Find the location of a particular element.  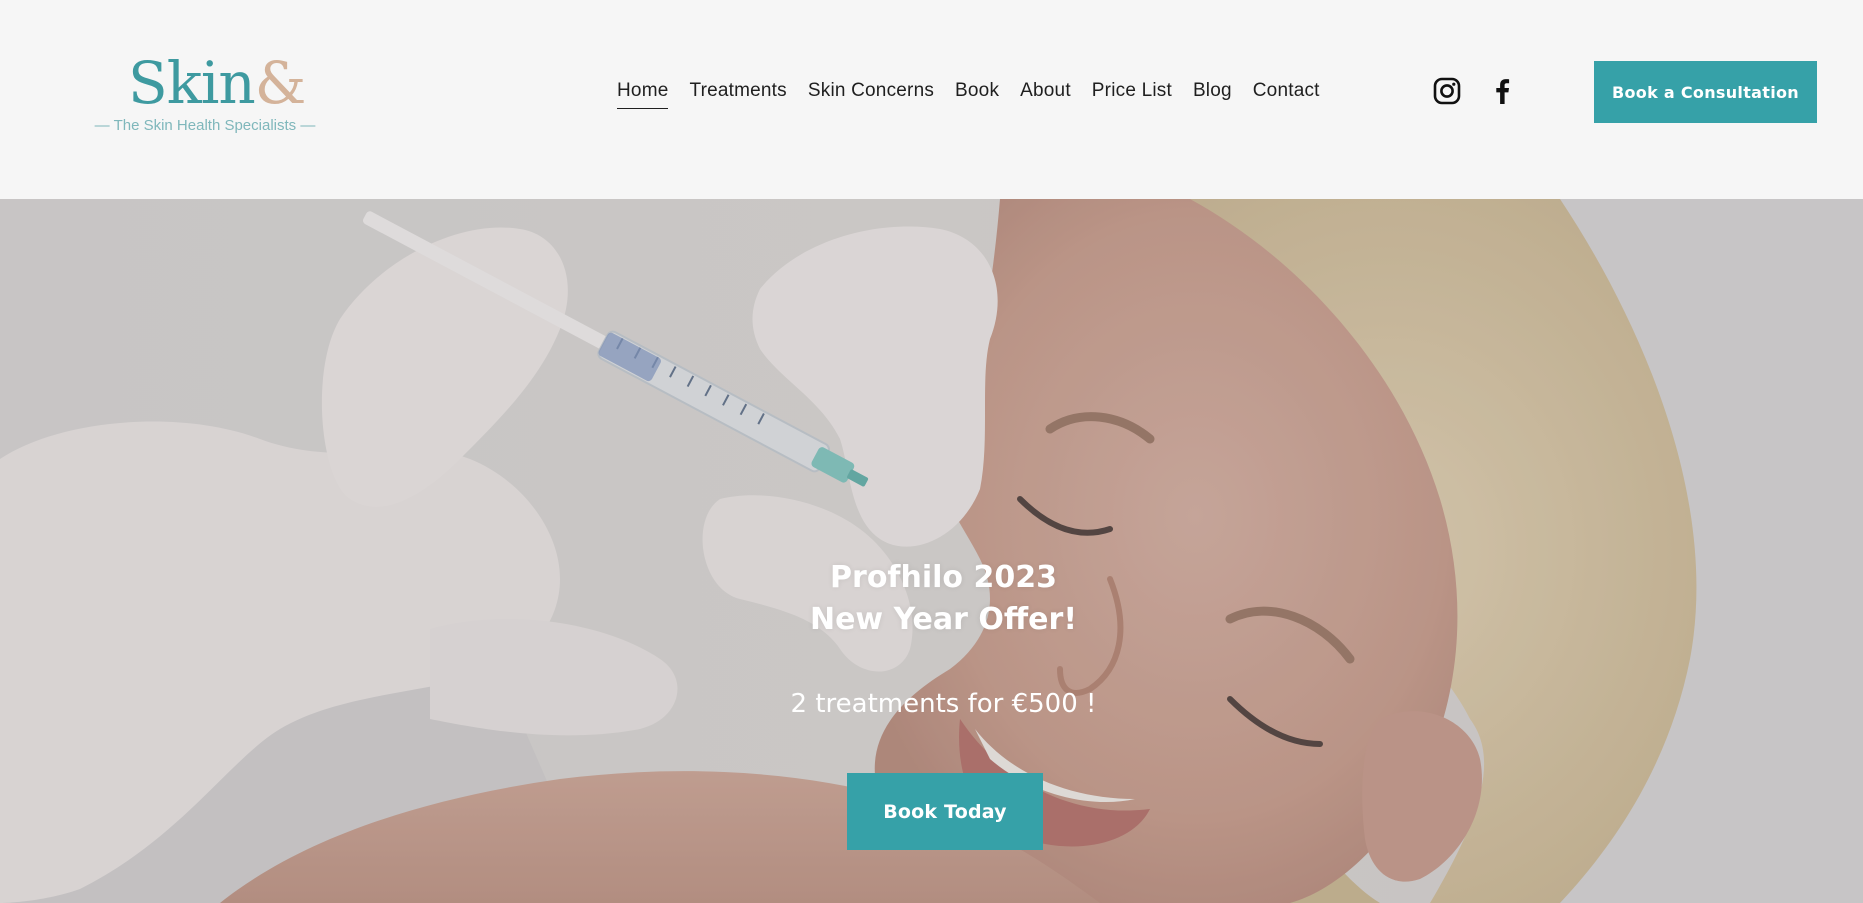

book-consultation-button: Book a Consultation is located at coordinates (1705, 92).